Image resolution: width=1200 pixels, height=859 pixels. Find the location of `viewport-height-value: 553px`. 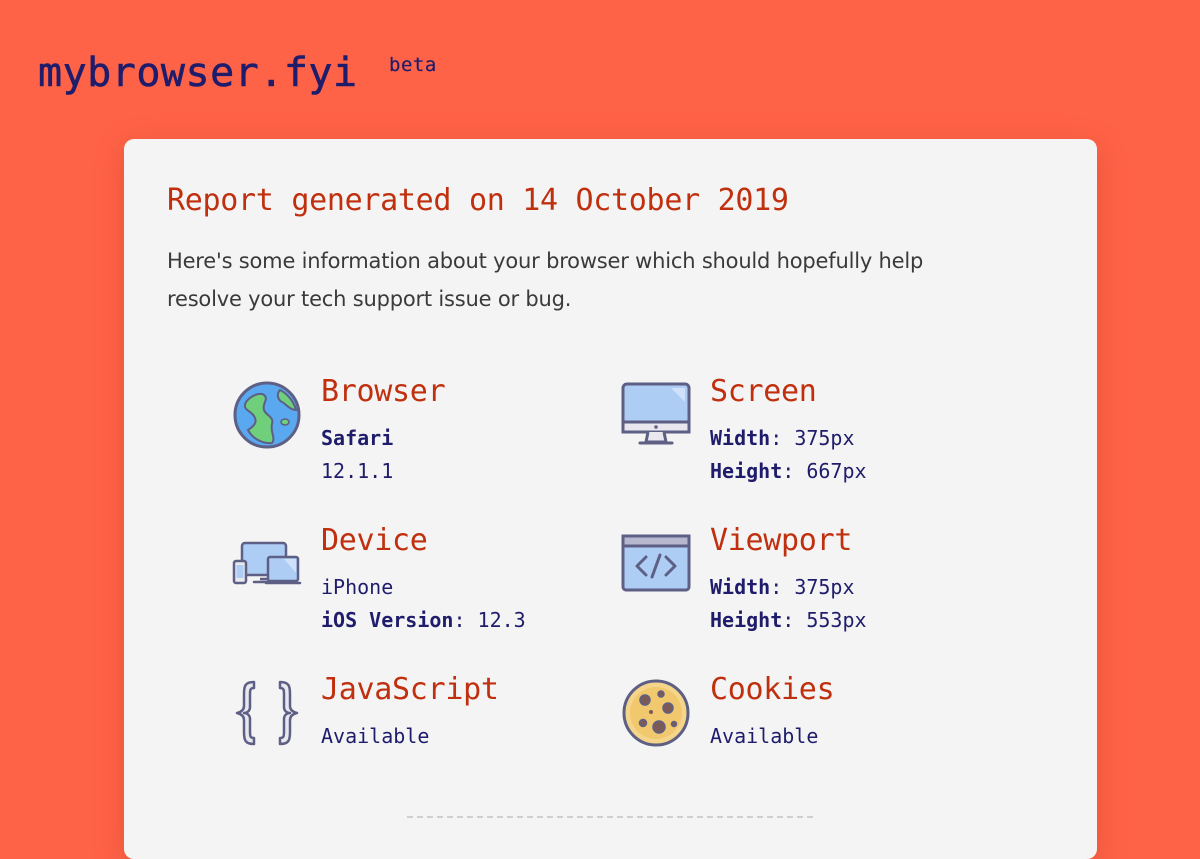

viewport-height-value: 553px is located at coordinates (836, 620).